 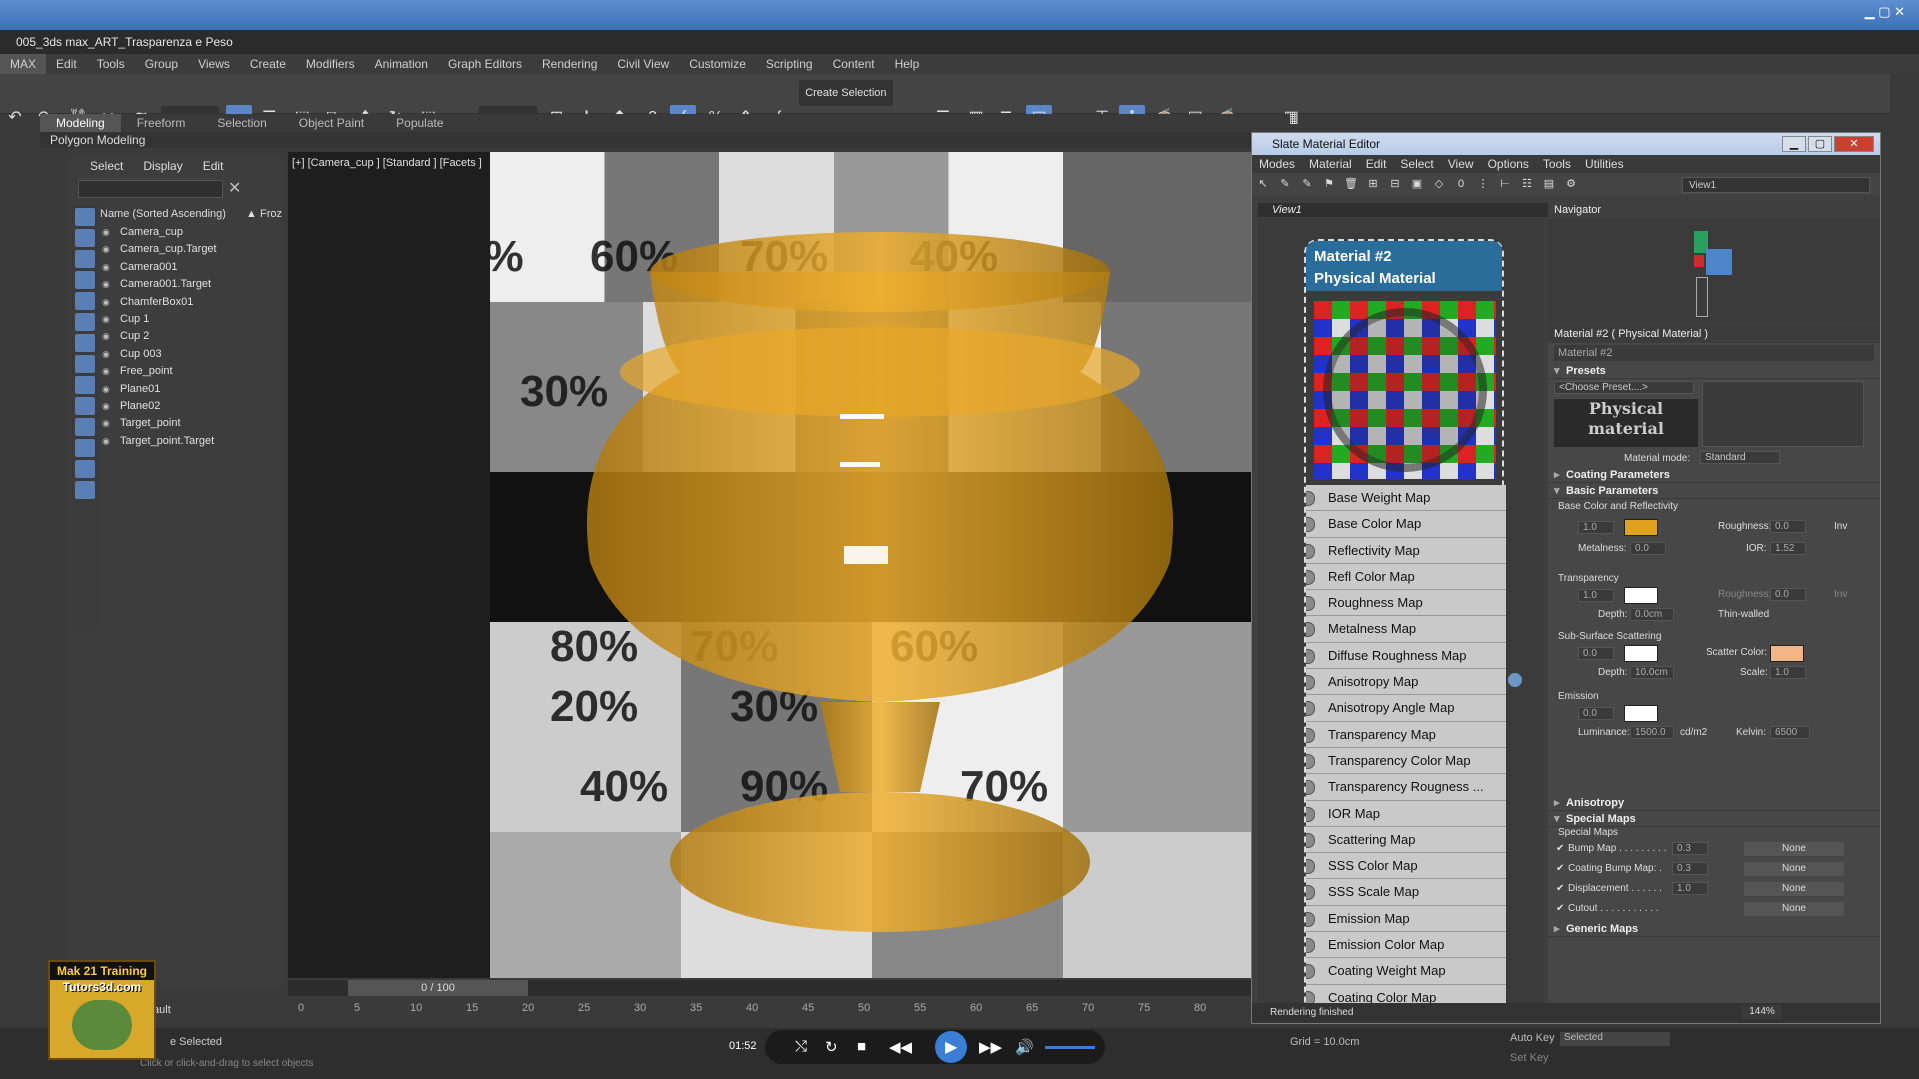 I want to click on base-color-swatch, so click(x=1641, y=527).